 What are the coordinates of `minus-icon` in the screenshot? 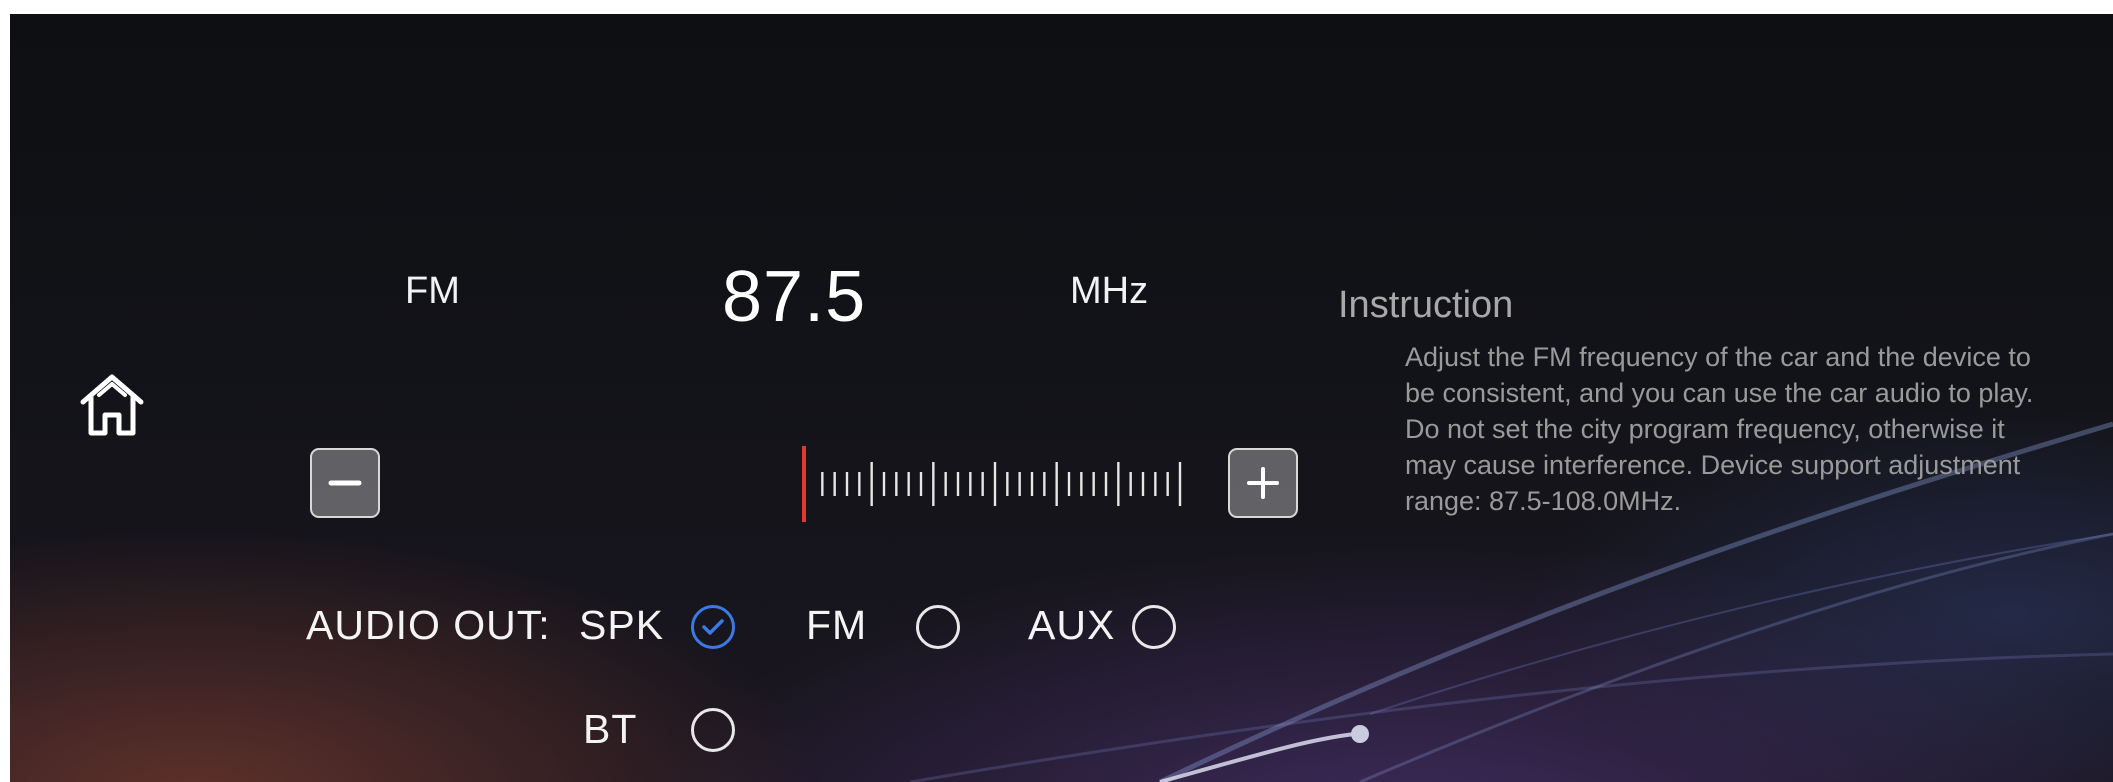 It's located at (345, 483).